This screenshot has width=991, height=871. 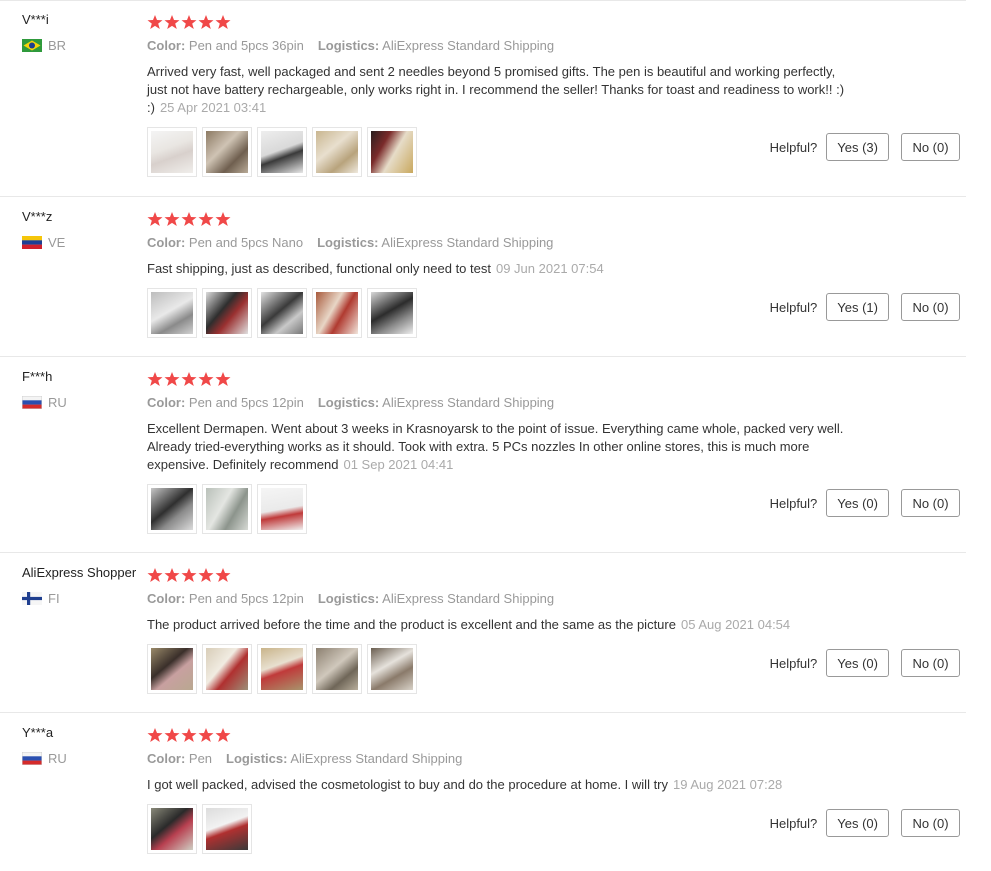 I want to click on reviewer-name: F***h, so click(x=37, y=376).